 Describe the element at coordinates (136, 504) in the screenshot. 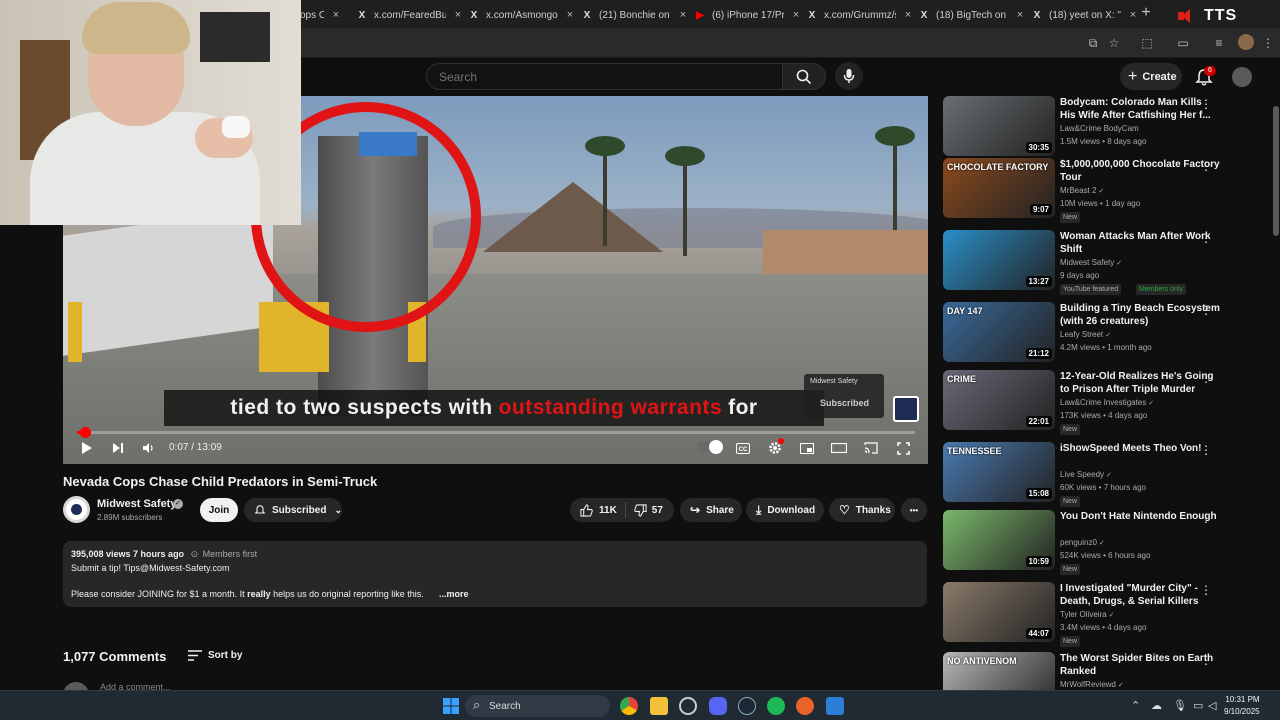

I see `channel-name: Midwest Safety` at that location.